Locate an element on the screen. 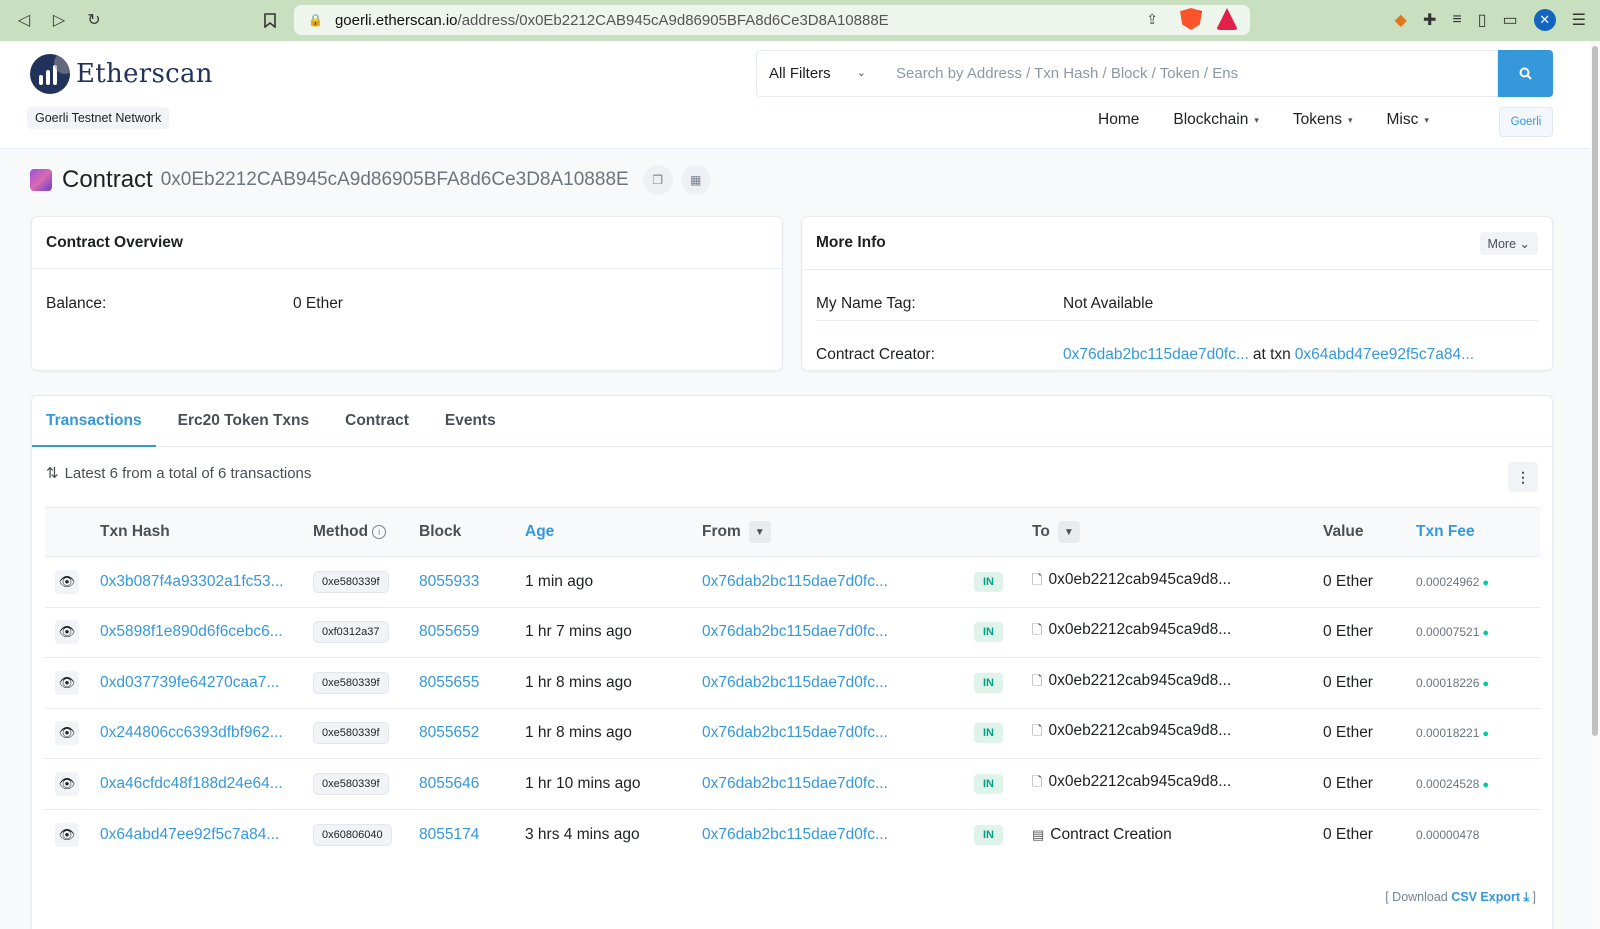 This screenshot has width=1600, height=929. wallet-icon: ▭ is located at coordinates (1510, 20).